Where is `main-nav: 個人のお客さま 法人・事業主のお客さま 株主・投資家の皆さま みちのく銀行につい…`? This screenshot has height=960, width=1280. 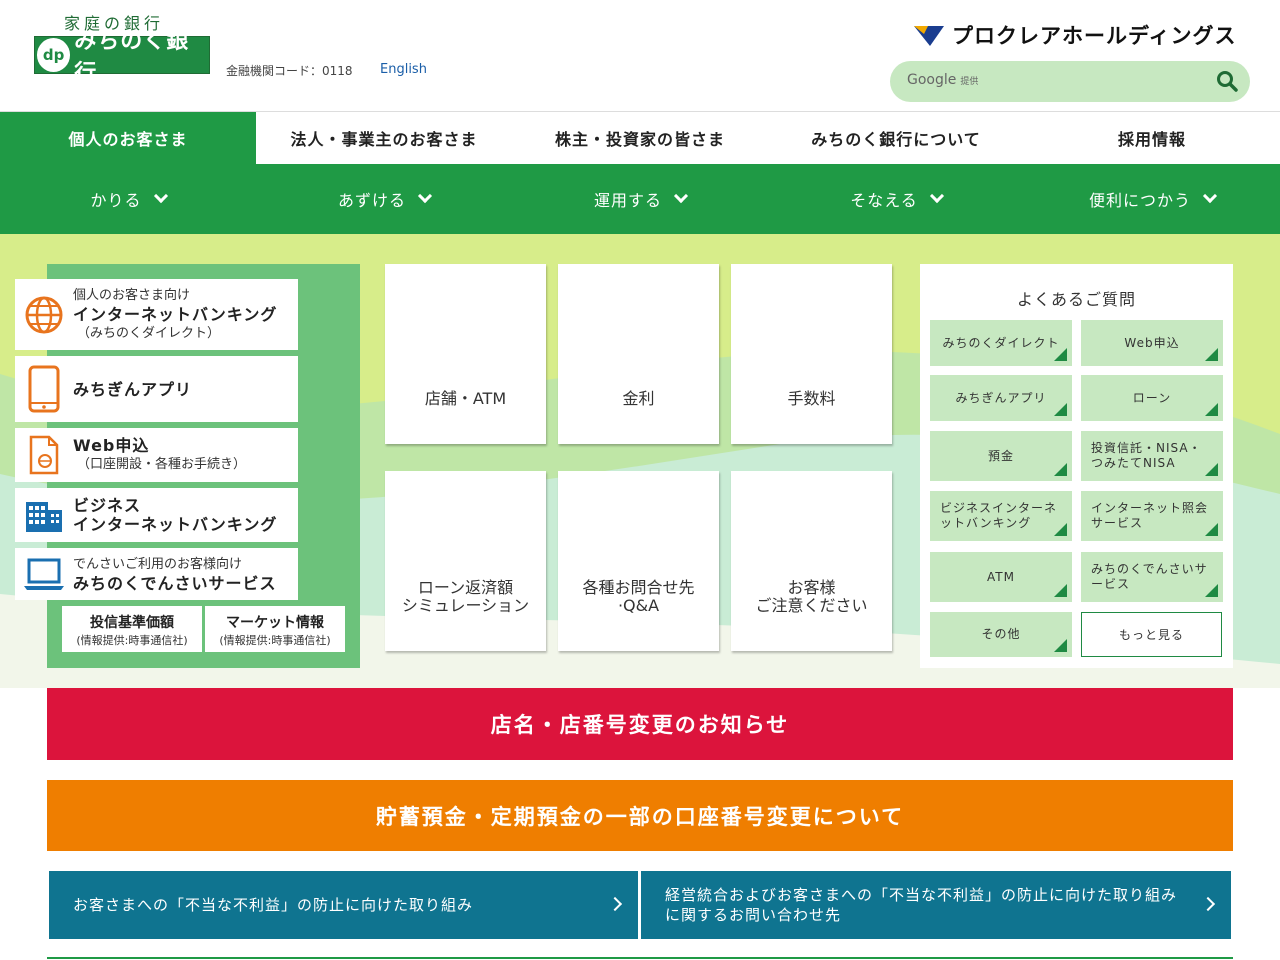 main-nav: 個人のお客さま 法人・事業主のお客さま 株主・投資家の皆さま みちのく銀行につい… is located at coordinates (640, 138).